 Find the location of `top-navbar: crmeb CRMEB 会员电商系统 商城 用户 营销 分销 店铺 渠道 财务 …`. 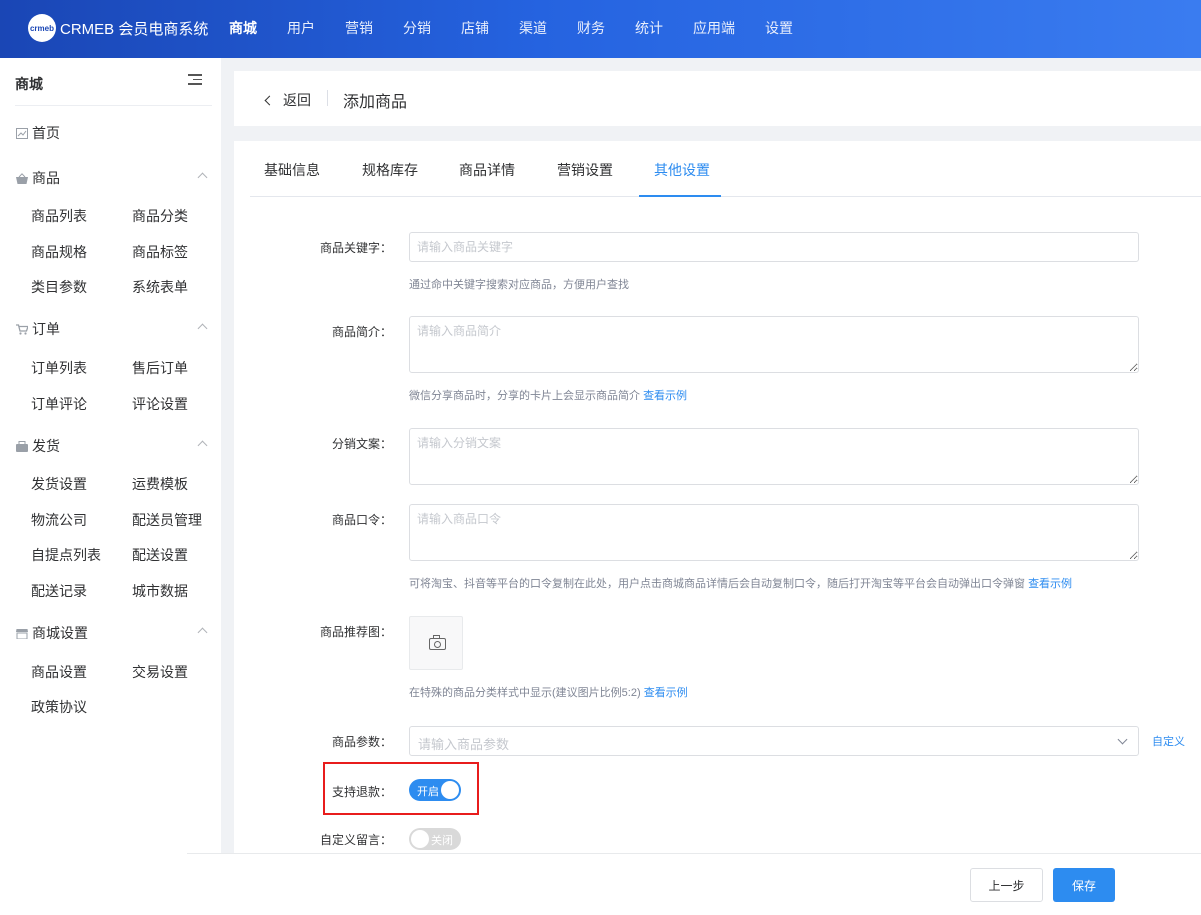

top-navbar: crmeb CRMEB 会员电商系统 商城 用户 营销 分销 店铺 渠道 财务 … is located at coordinates (600, 29).